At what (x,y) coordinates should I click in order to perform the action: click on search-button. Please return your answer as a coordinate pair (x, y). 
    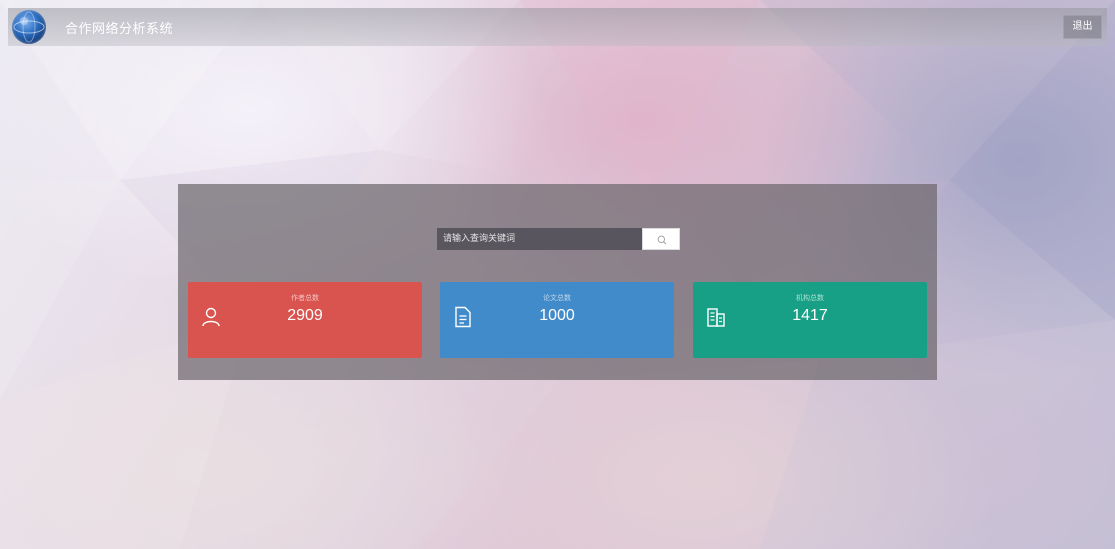
    Looking at the image, I should click on (661, 239).